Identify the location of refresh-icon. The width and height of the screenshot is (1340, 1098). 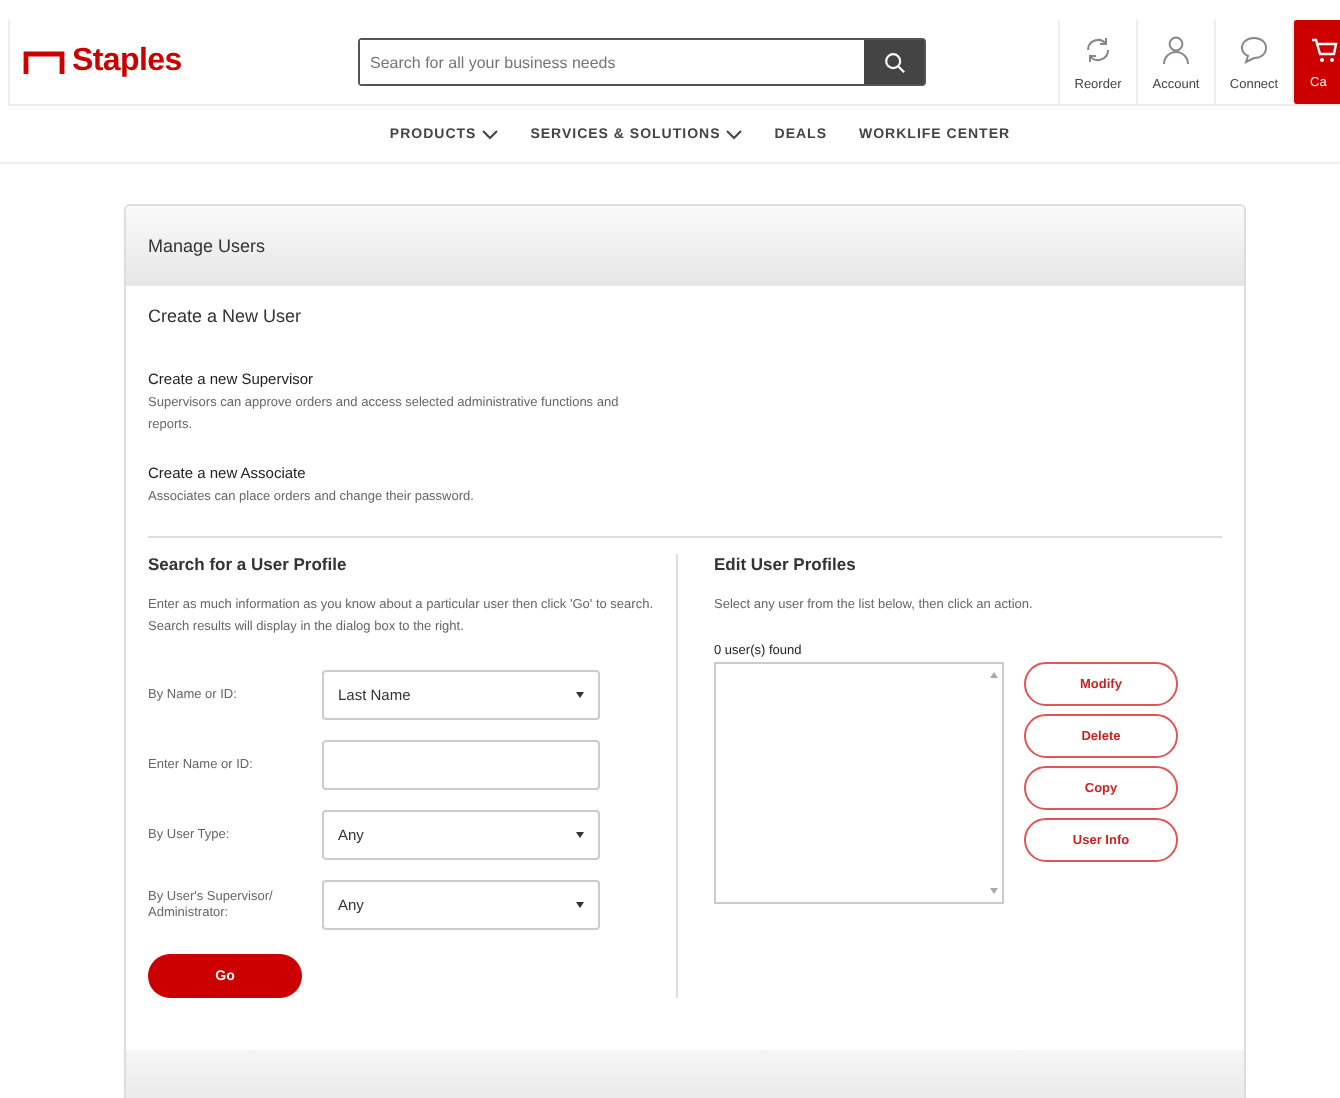
(1098, 49).